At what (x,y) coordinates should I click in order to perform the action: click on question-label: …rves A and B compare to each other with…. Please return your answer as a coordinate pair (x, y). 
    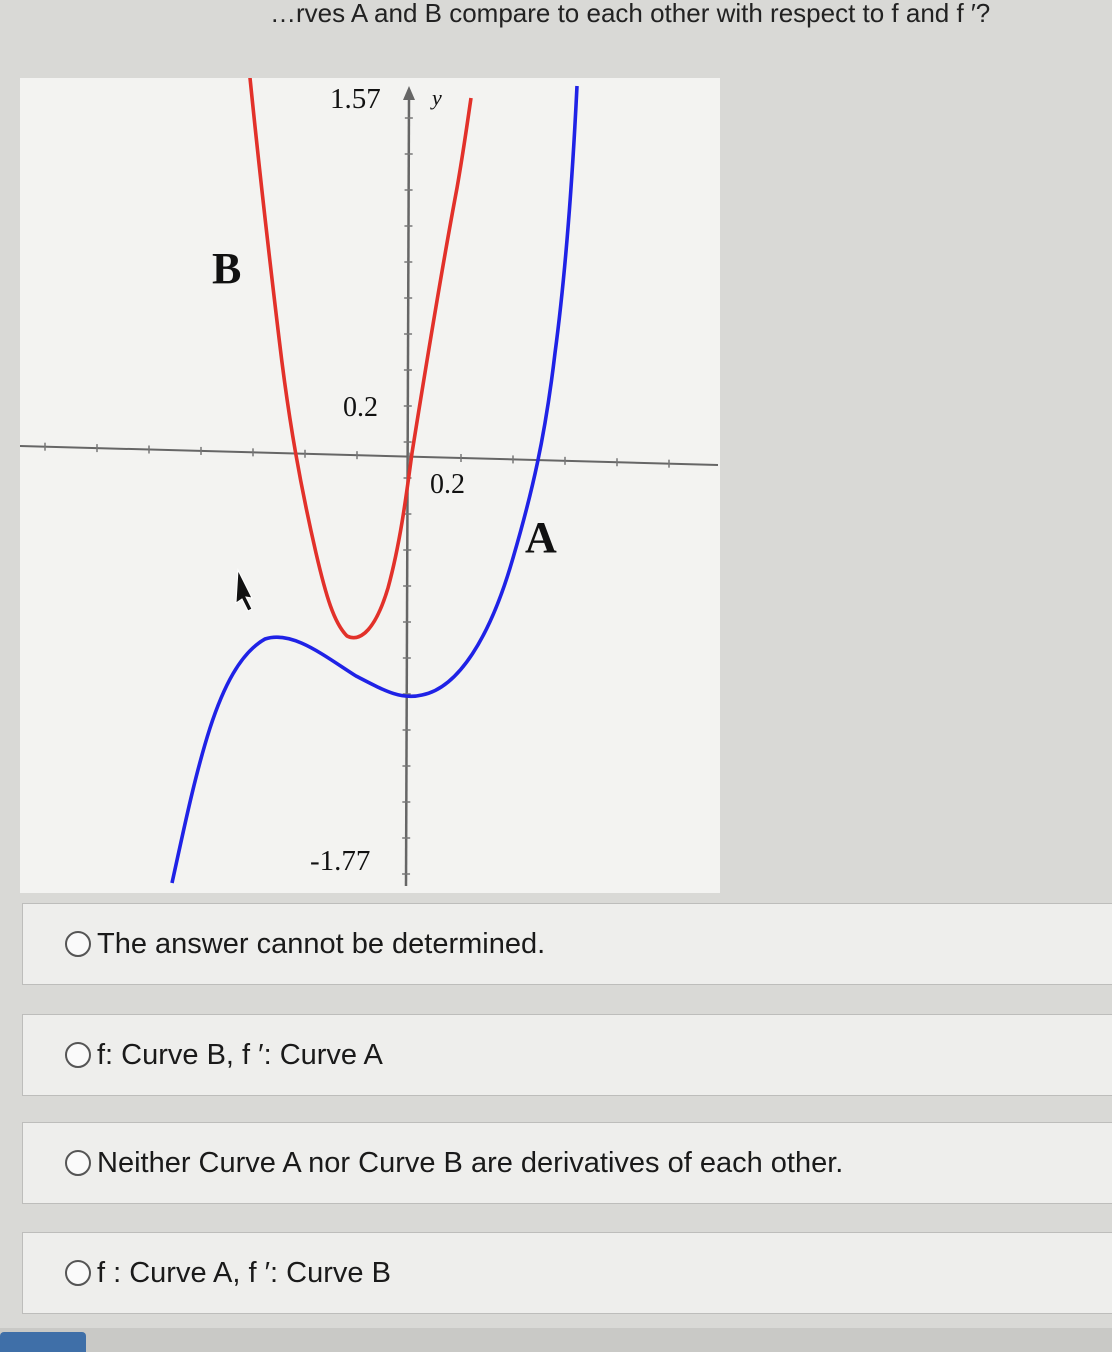
    Looking at the image, I should click on (630, 14).